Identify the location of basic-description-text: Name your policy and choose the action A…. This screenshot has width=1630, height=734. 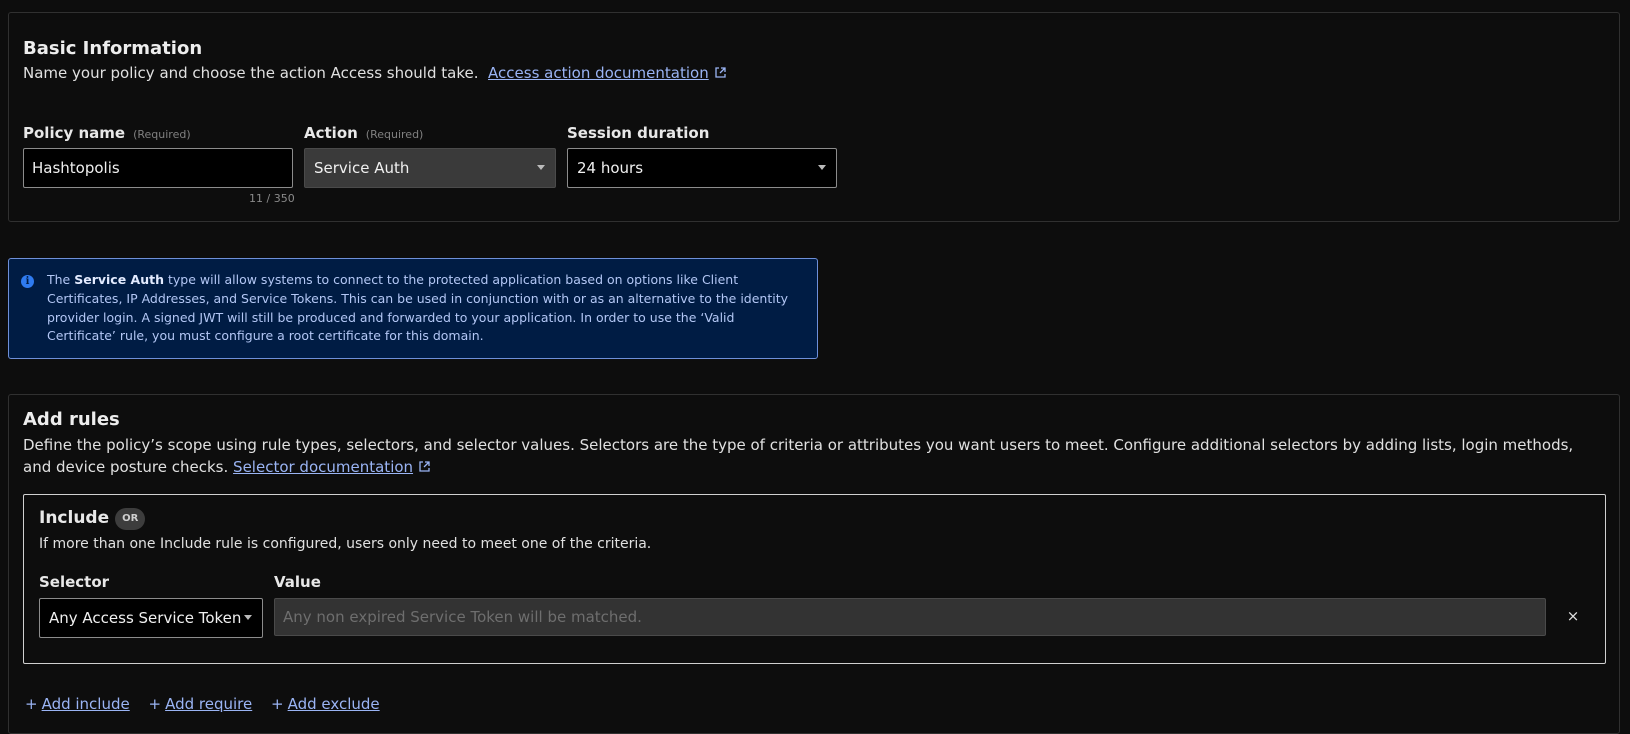
(251, 73).